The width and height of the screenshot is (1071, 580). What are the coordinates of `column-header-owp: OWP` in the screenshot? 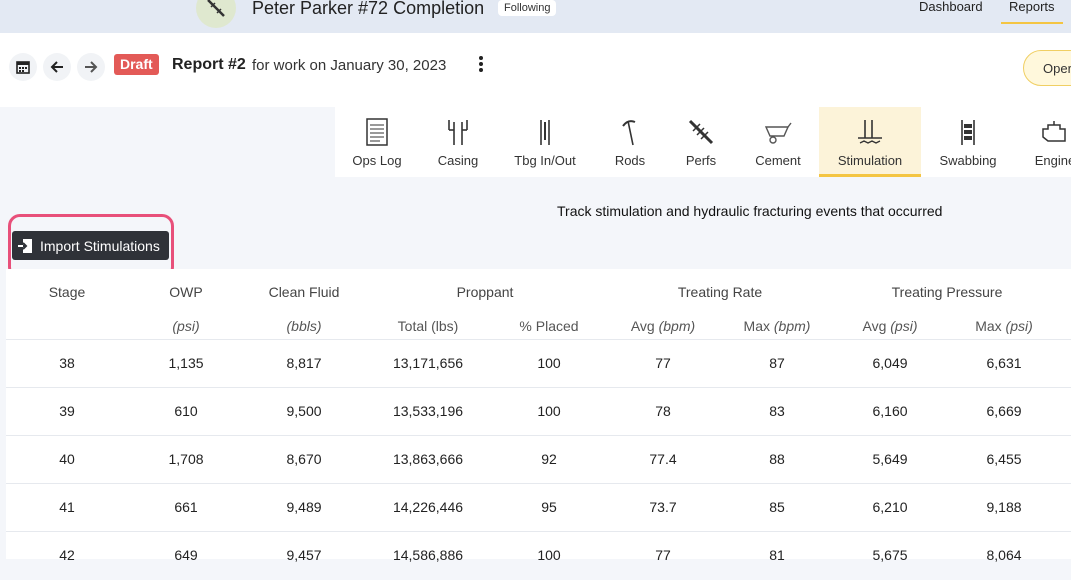 It's located at (186, 292).